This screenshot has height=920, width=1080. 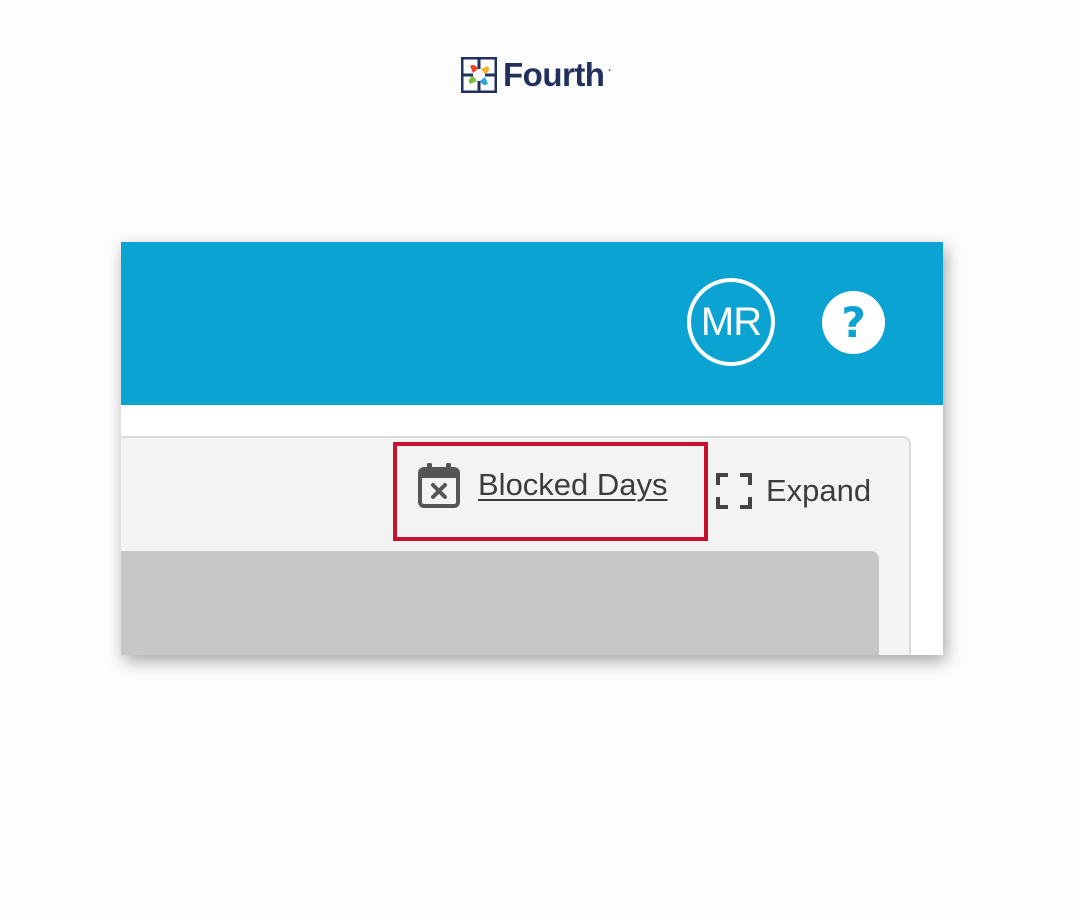 I want to click on calendar-x-icon, so click(x=439, y=485).